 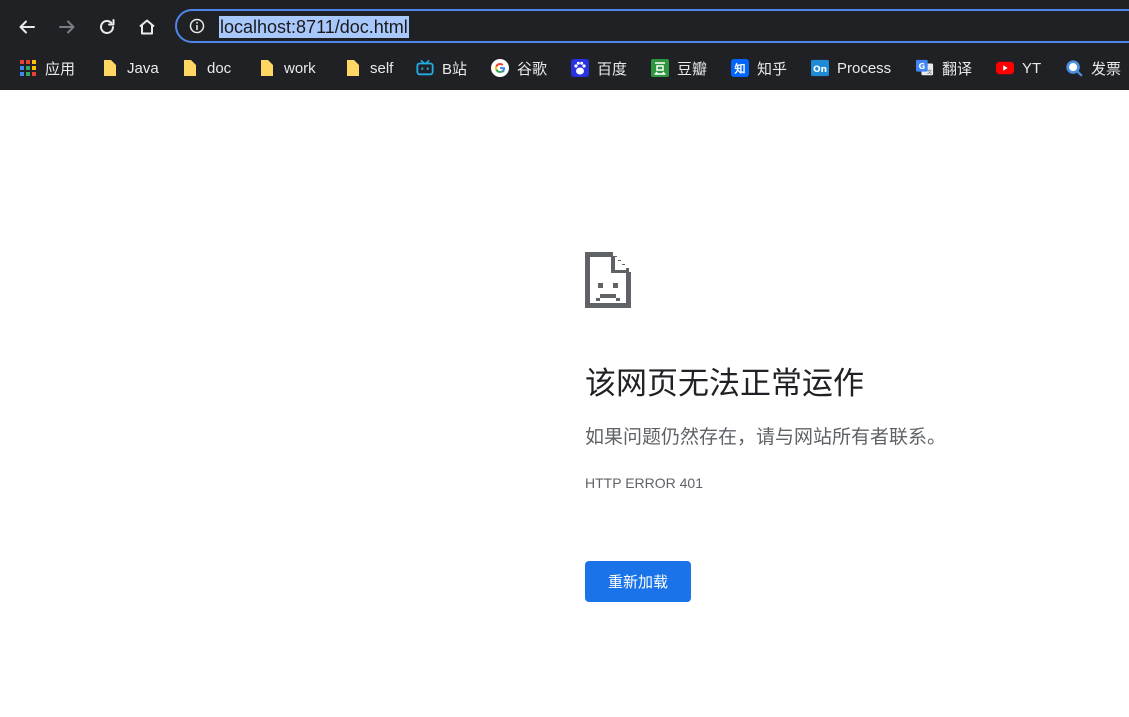 What do you see at coordinates (772, 69) in the screenshot?
I see `bookmark-label: 知乎` at bounding box center [772, 69].